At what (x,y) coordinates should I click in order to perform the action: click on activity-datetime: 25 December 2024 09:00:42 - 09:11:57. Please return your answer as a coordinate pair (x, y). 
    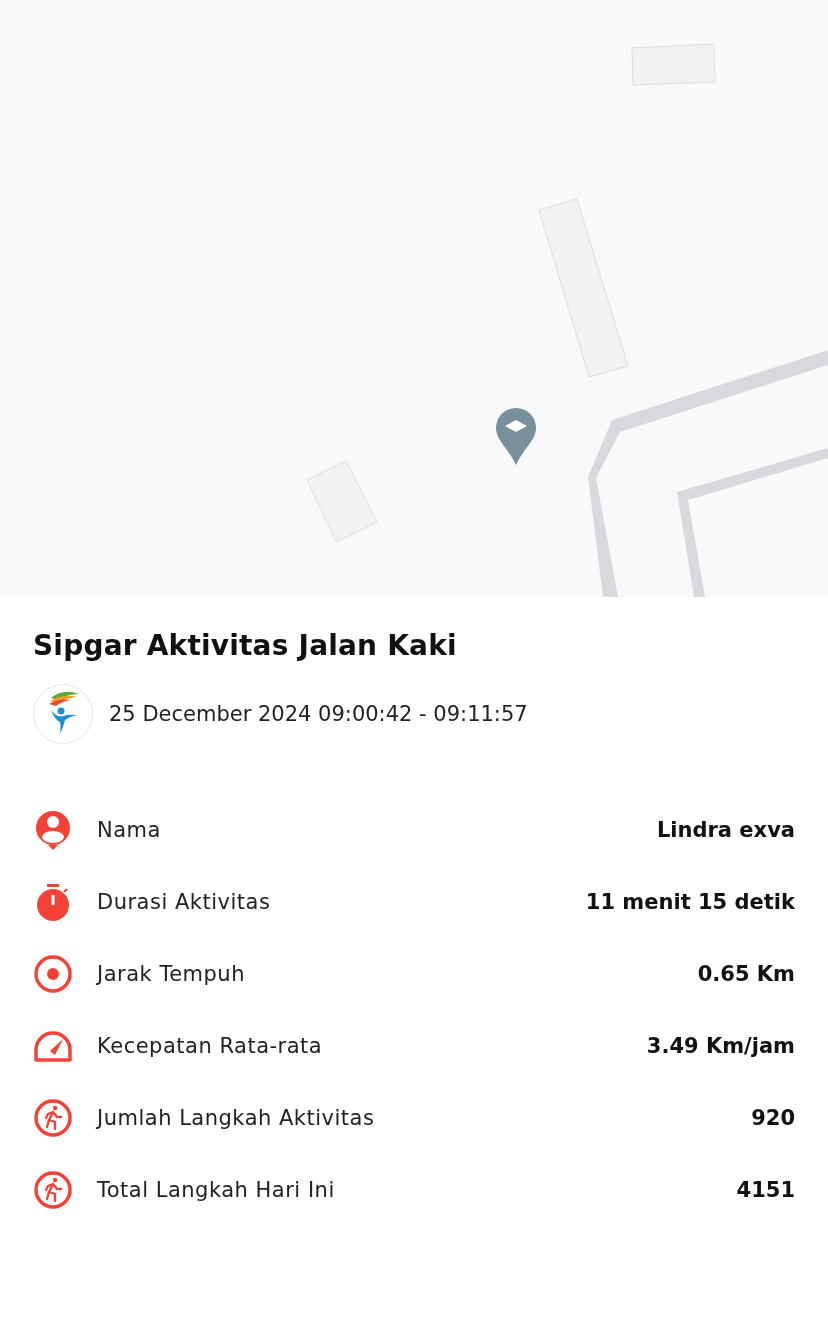
    Looking at the image, I should click on (318, 714).